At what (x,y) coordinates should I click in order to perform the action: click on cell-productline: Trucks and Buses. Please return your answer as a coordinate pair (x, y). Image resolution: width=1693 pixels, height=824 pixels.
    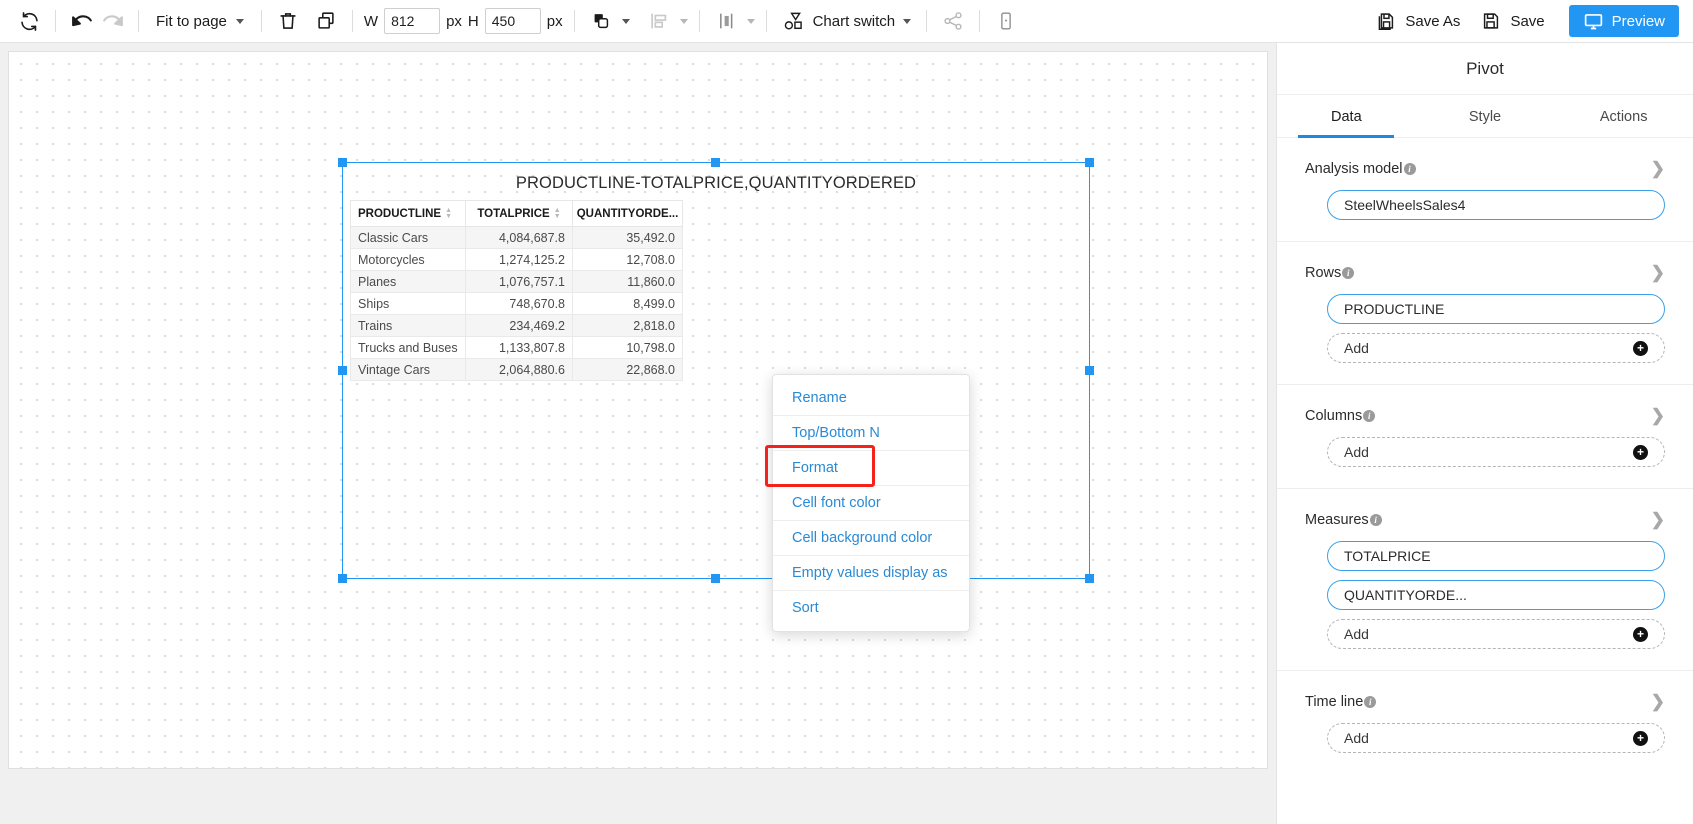
    Looking at the image, I should click on (408, 347).